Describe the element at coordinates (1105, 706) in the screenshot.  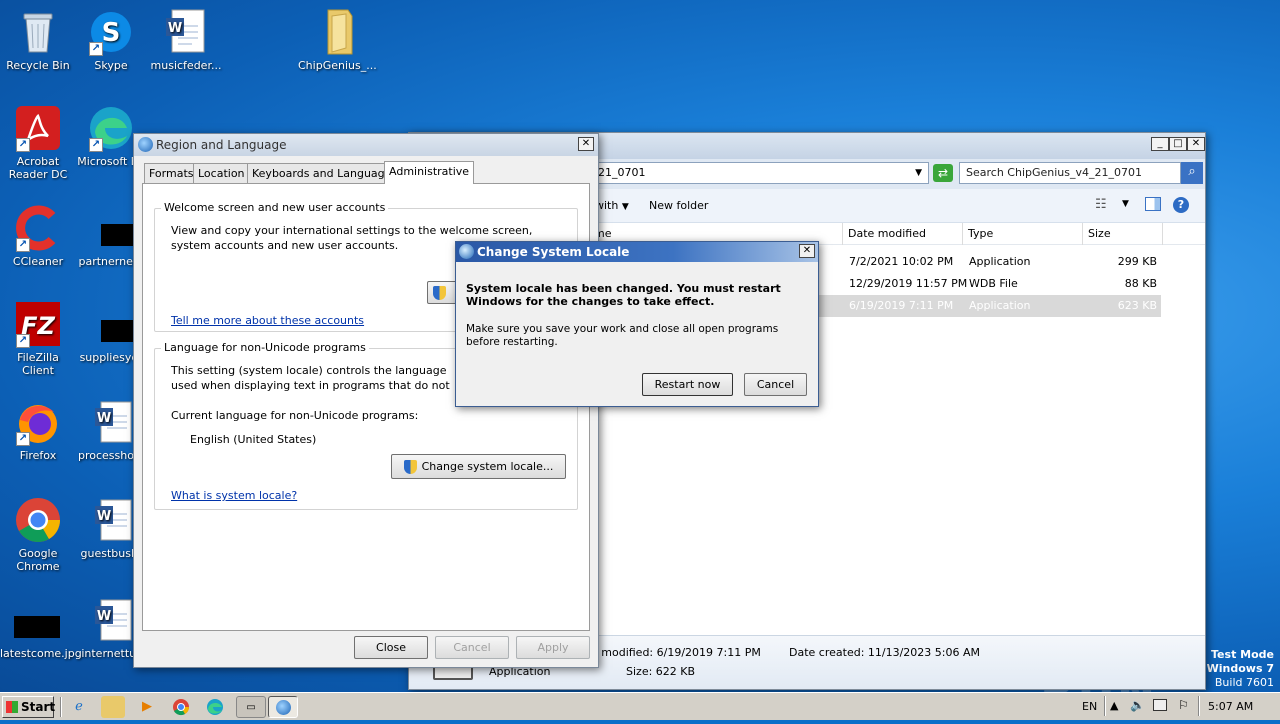
I see `tray-divider` at that location.